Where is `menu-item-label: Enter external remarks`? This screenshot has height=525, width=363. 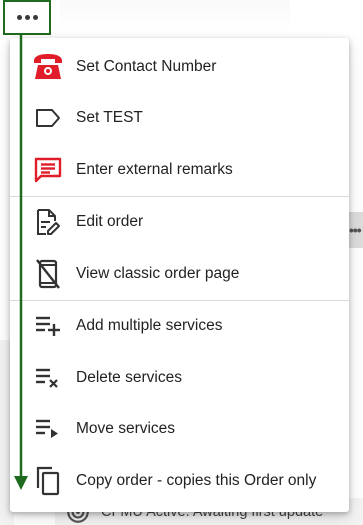
menu-item-label: Enter external remarks is located at coordinates (154, 169).